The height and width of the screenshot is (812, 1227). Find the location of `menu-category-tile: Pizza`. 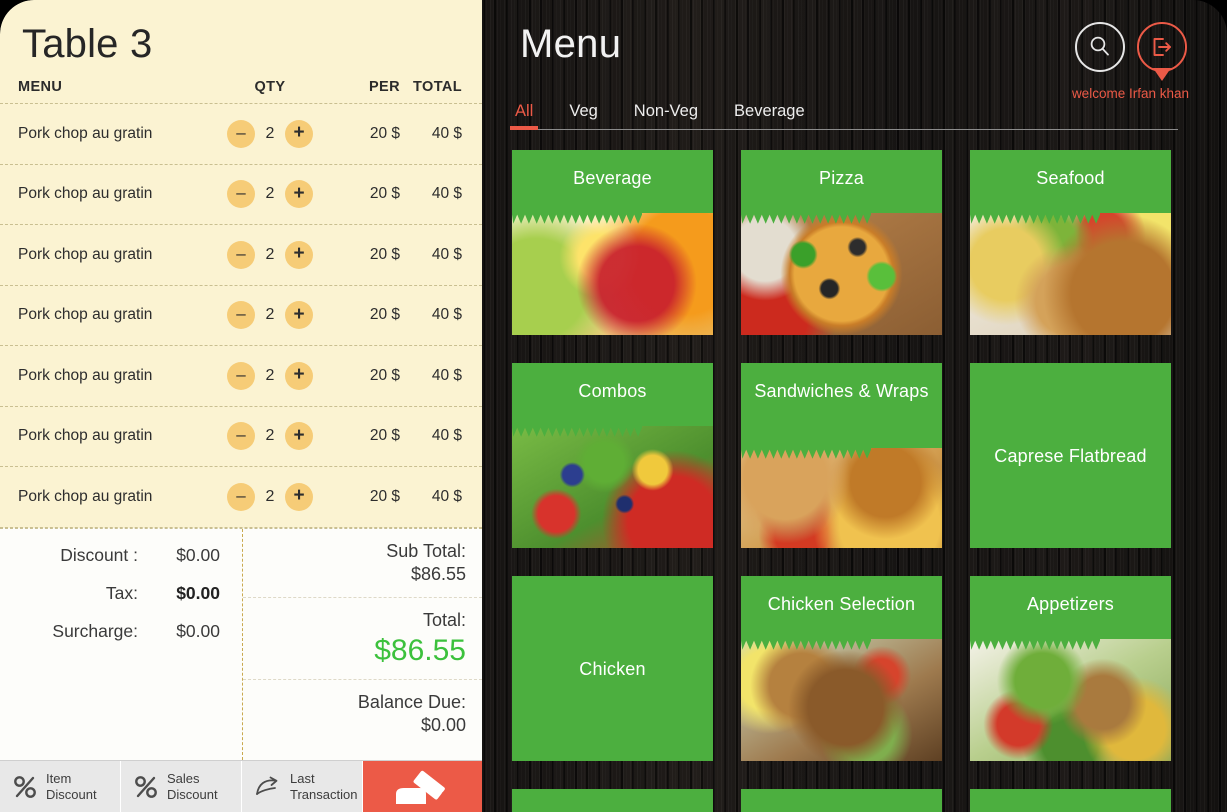

menu-category-tile: Pizza is located at coordinates (841, 242).